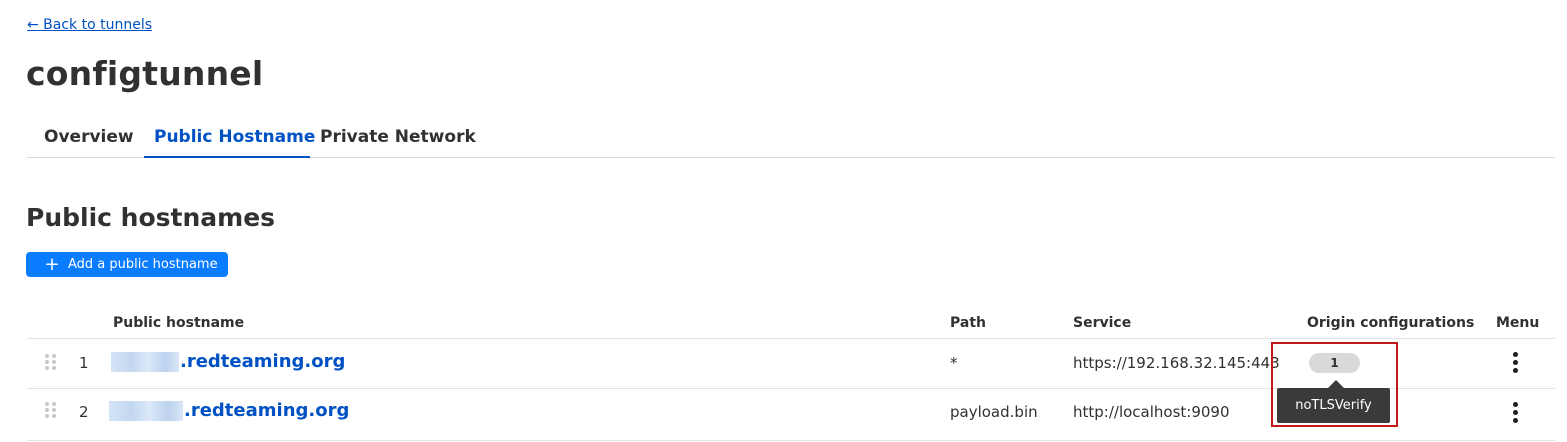 The height and width of the screenshot is (442, 1567). I want to click on back-to-tunnels-link: ← Back to tunnels, so click(89, 25).